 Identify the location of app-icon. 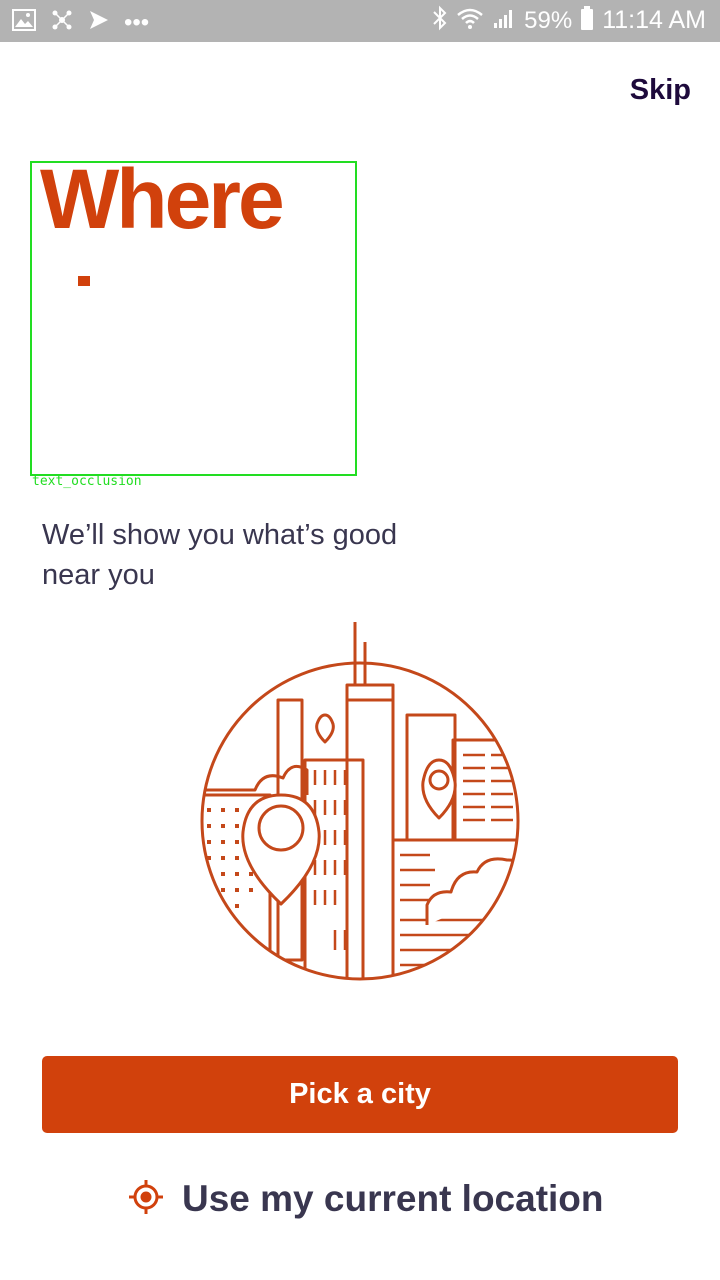
(62, 22).